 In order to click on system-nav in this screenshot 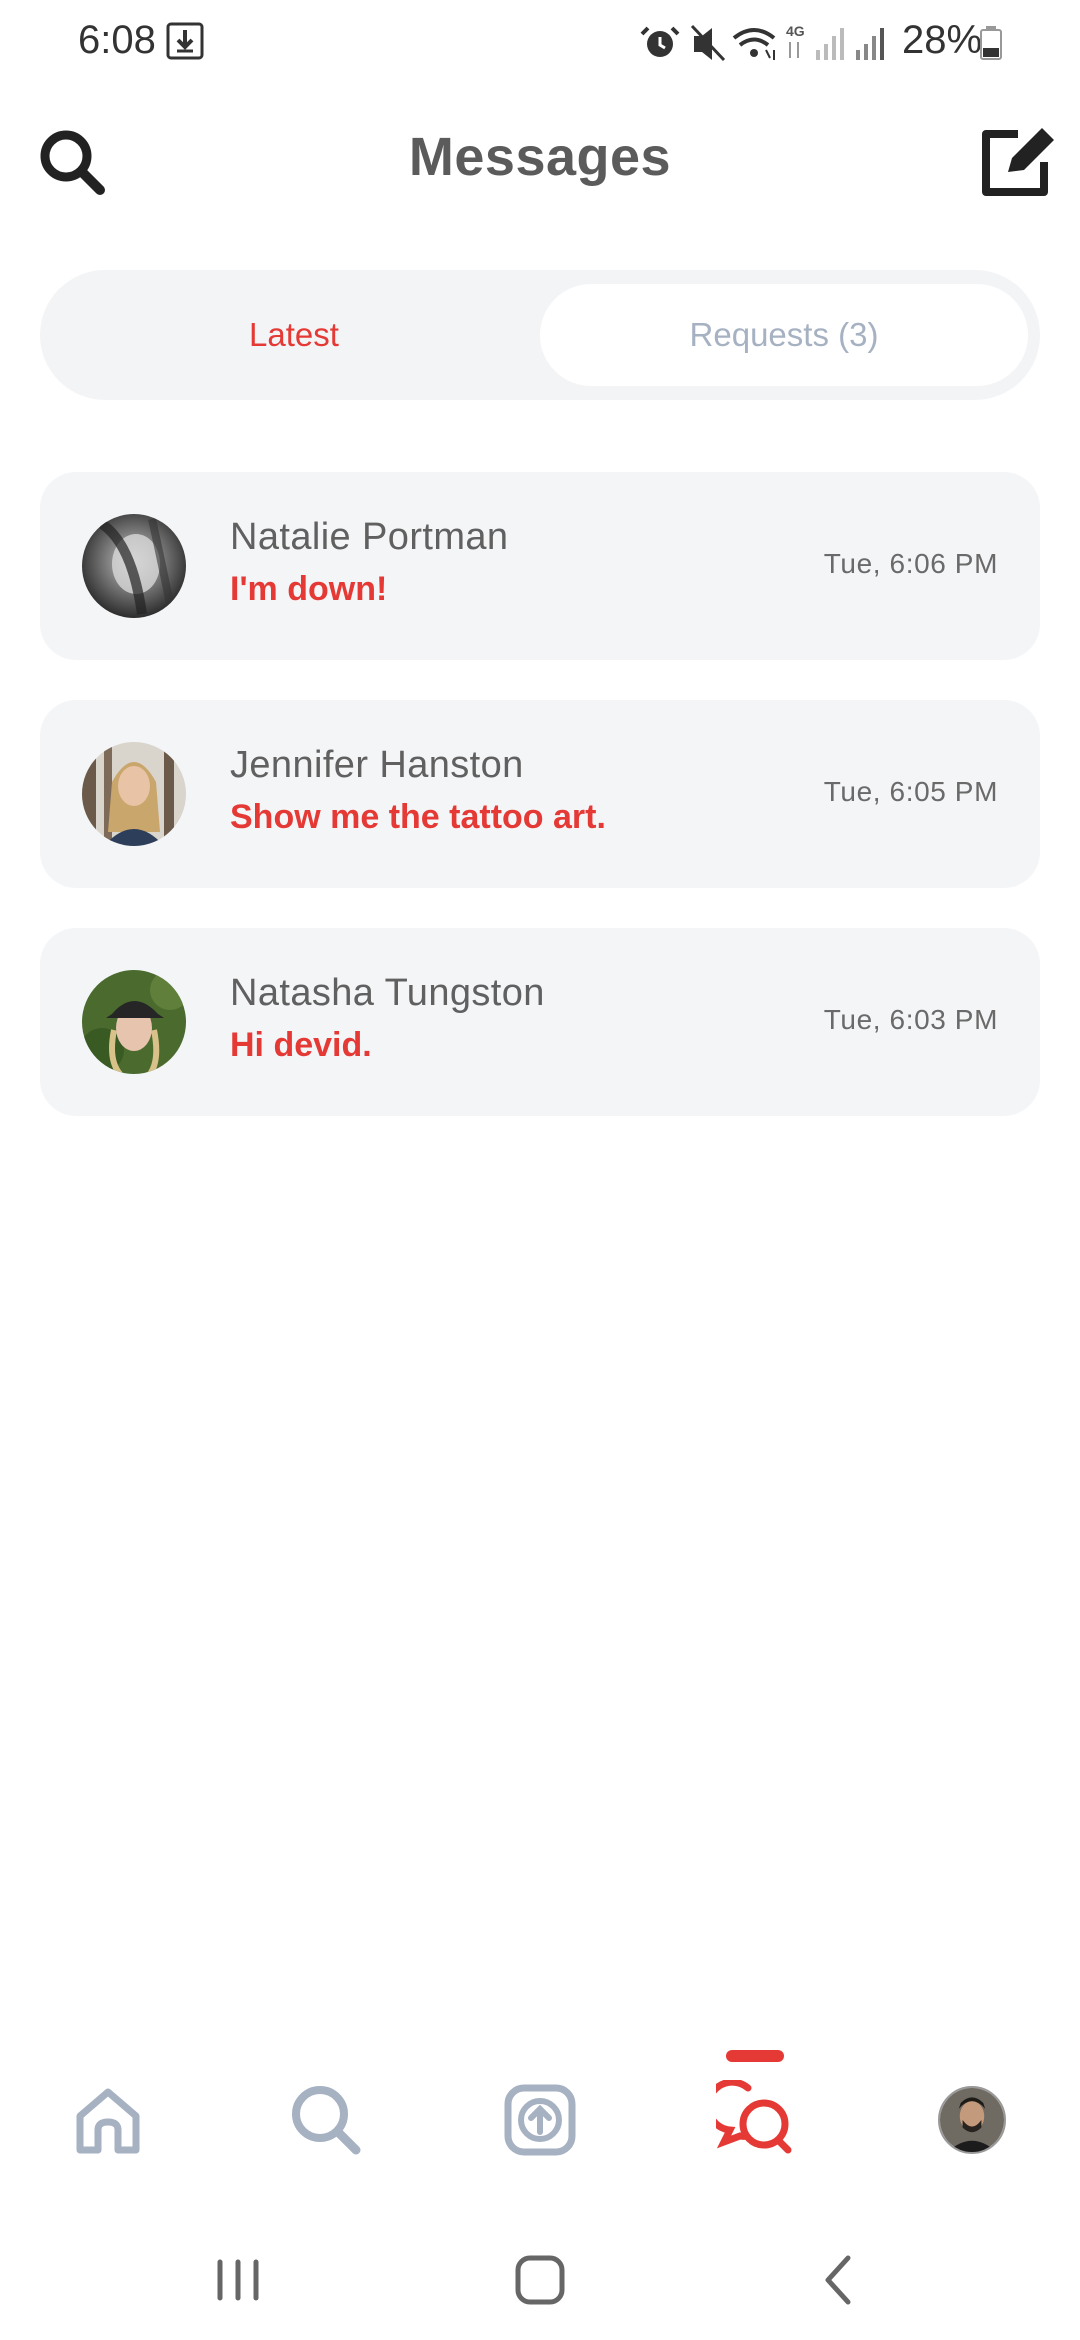, I will do `click(540, 2280)`.